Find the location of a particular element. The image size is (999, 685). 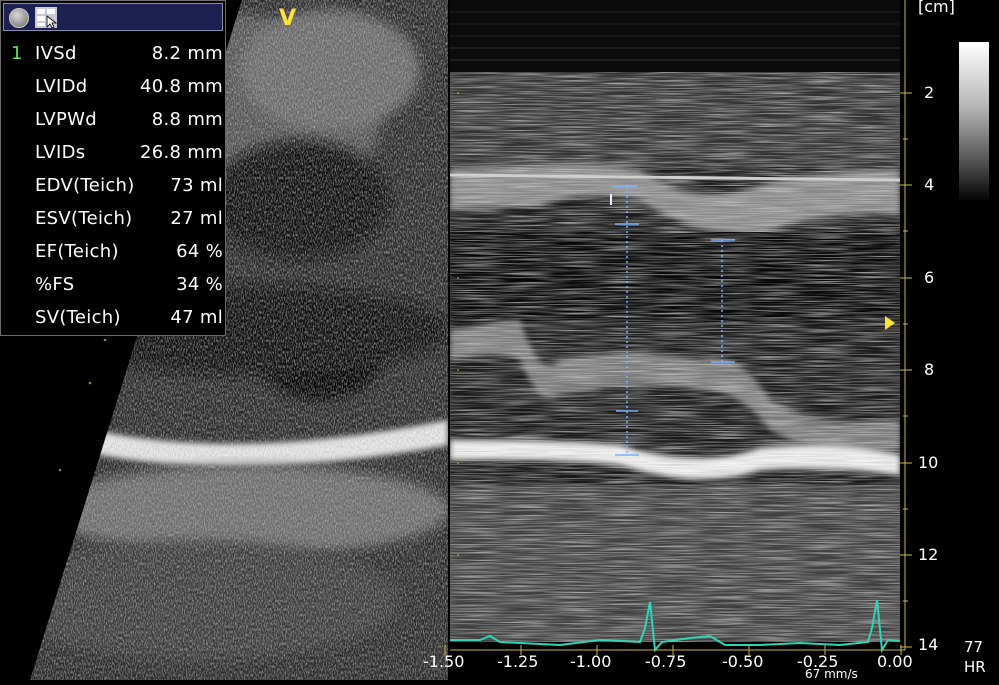

measurement-value: 34 % is located at coordinates (199, 284).